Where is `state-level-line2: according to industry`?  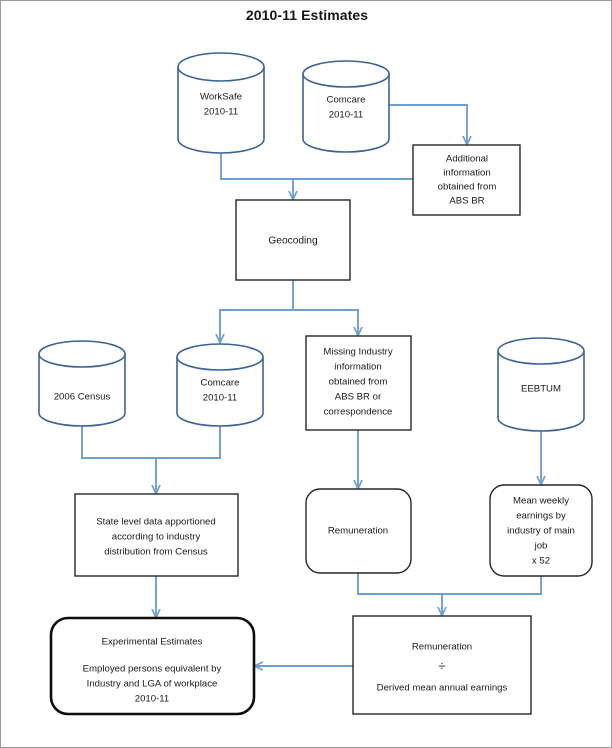
state-level-line2: according to industry is located at coordinates (156, 537).